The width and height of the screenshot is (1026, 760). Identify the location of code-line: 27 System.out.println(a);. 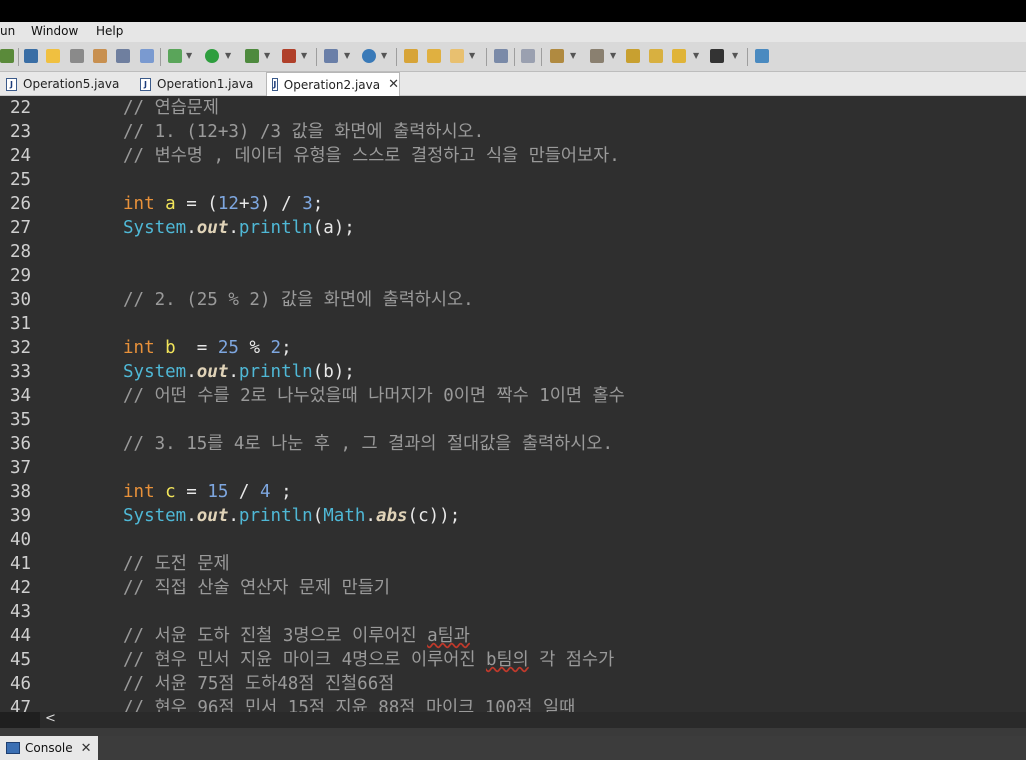
(513, 228).